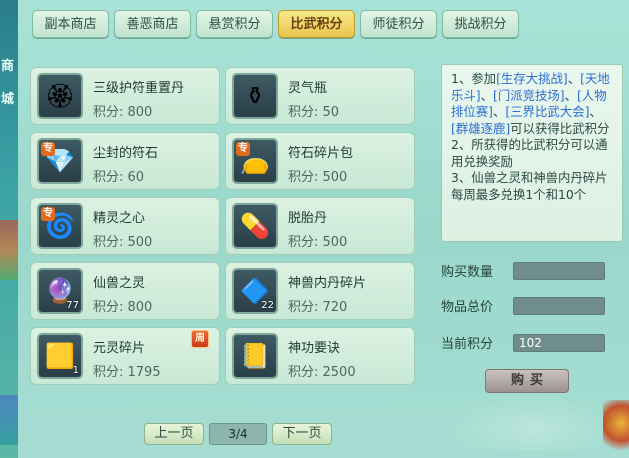 This screenshot has height=458, width=629. What do you see at coordinates (200, 339) in the screenshot?
I see `weekly-limit-badge: 周` at bounding box center [200, 339].